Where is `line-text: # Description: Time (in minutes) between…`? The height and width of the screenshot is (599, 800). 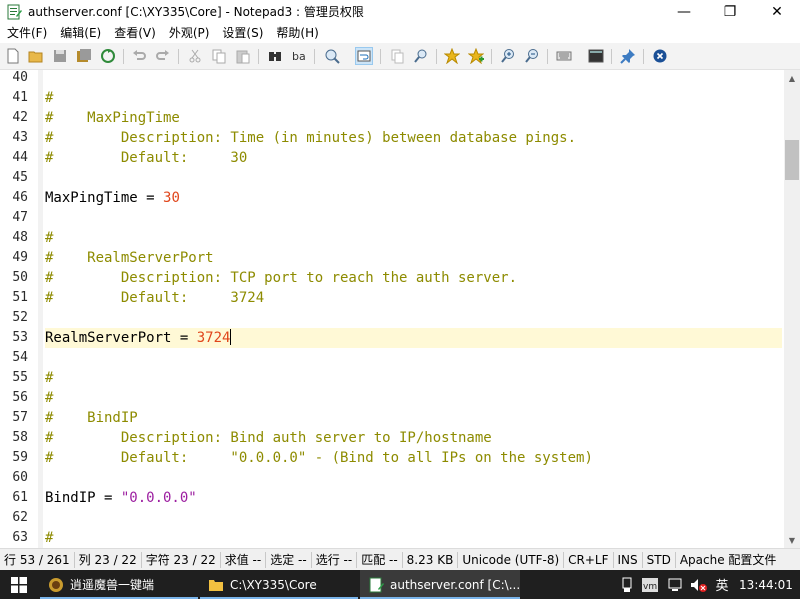
line-text: # Description: Time (in minutes) between… is located at coordinates (413, 138).